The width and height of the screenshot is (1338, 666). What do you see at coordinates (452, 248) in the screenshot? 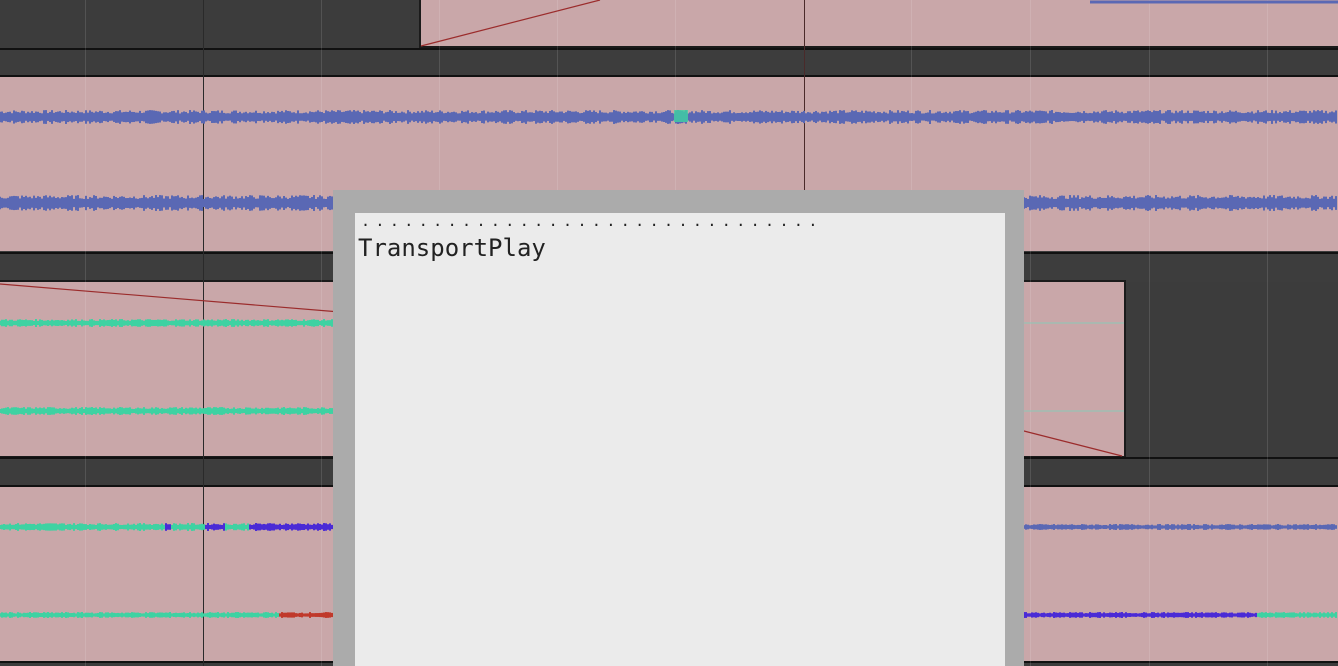
I see `popup-title: TransportPlay` at bounding box center [452, 248].